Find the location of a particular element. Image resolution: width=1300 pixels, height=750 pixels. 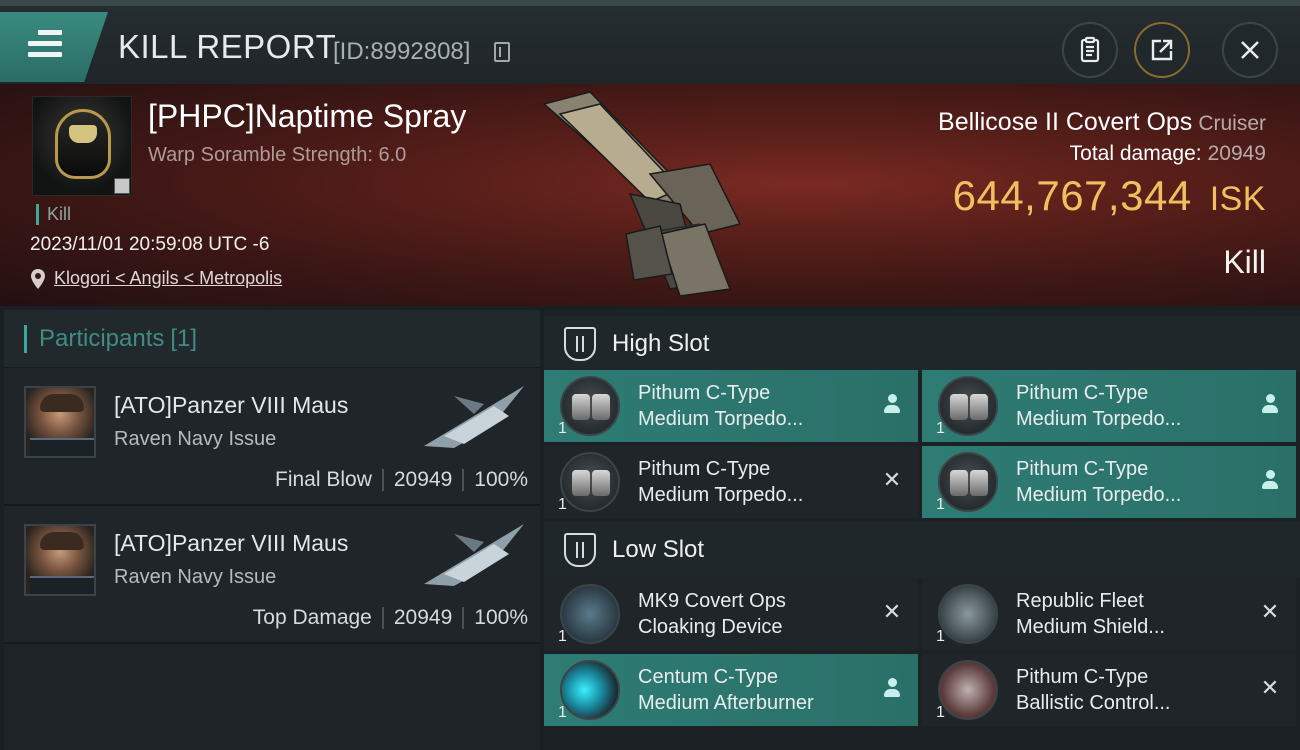

close-icon is located at coordinates (1250, 50).